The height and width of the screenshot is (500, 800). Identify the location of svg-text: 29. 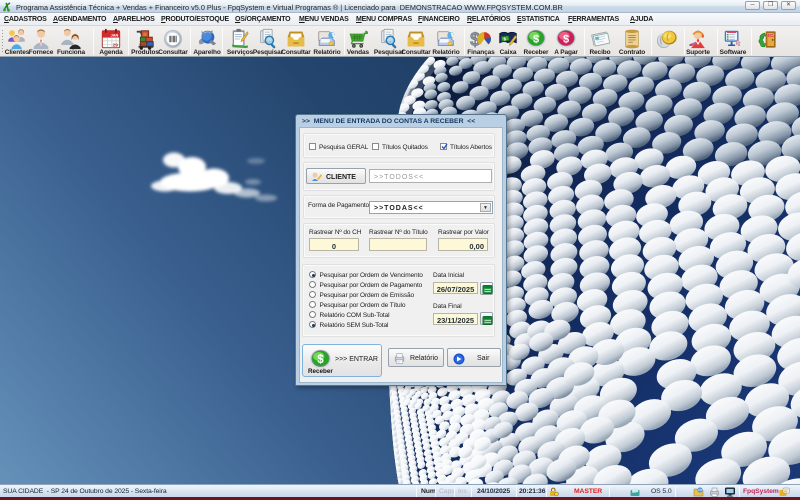
(116, 45).